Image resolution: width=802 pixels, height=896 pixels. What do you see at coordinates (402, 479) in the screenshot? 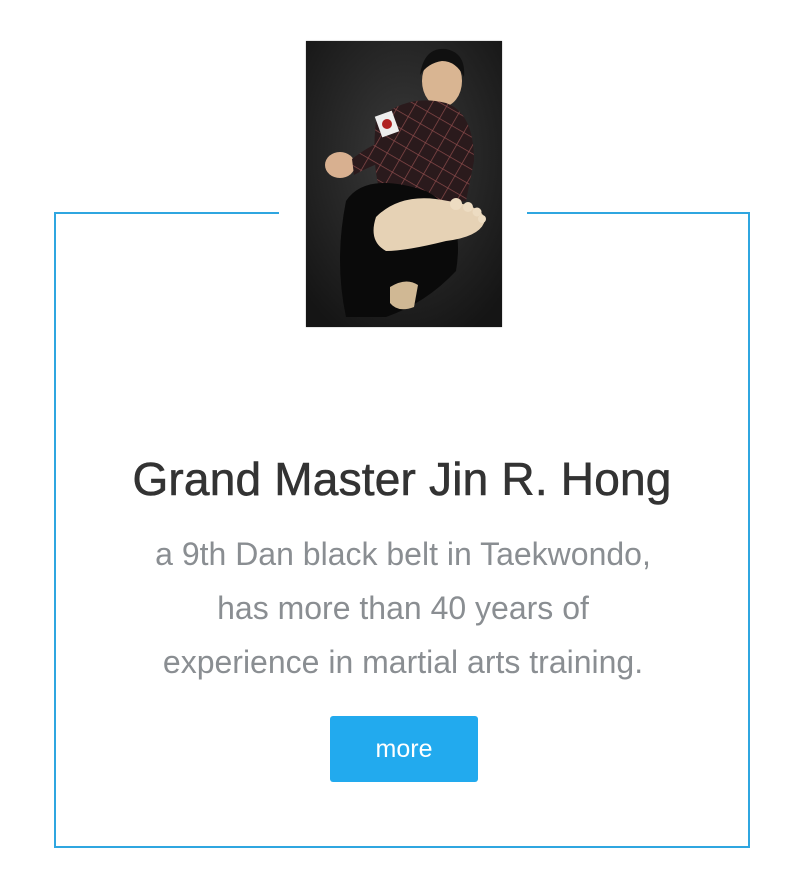
I see `profile-name: Grand Master Jin R. Hong` at bounding box center [402, 479].